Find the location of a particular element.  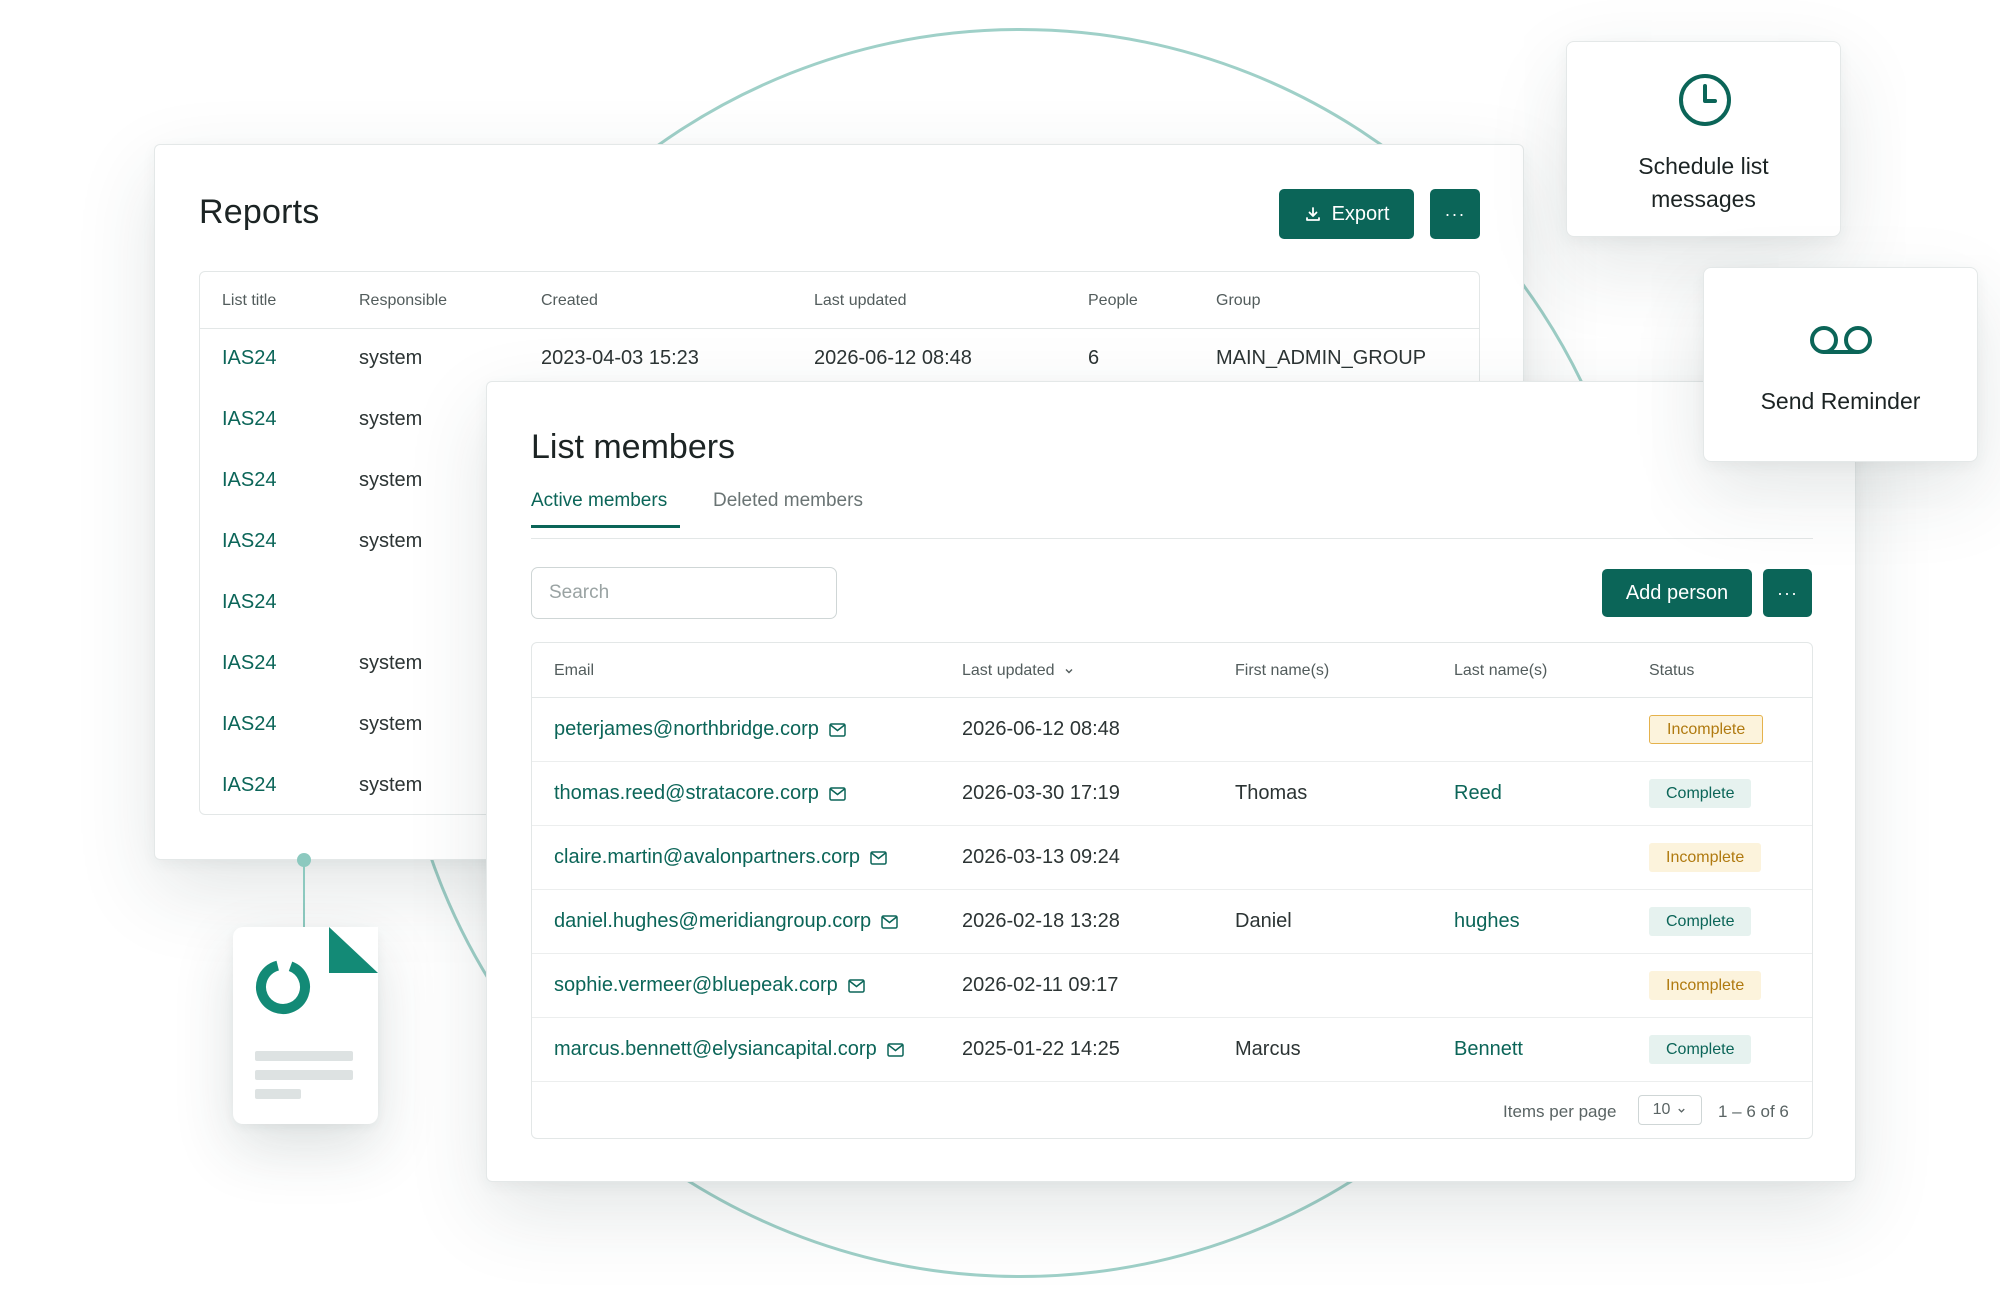

email-cell: daniel.hughes@meridiangroup.corp is located at coordinates (726, 921).